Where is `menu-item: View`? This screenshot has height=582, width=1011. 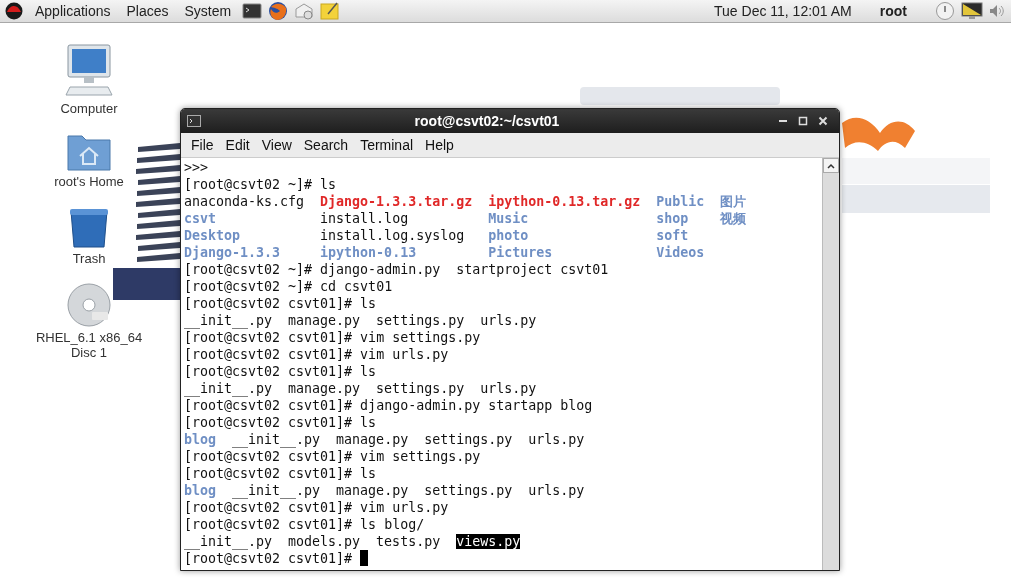 menu-item: View is located at coordinates (276, 145).